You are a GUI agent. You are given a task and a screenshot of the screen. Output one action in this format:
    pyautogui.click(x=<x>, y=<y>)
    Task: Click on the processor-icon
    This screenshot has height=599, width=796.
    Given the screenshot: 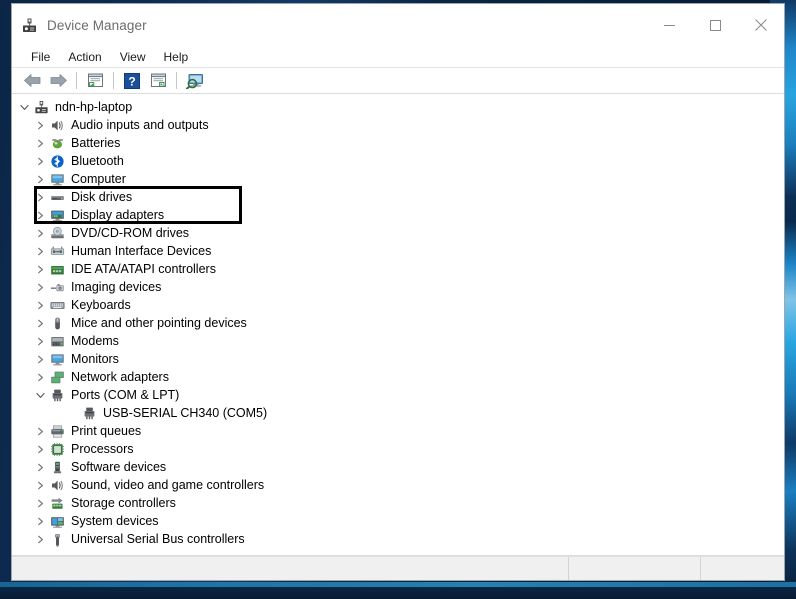 What is the action you would take?
    pyautogui.click(x=57, y=449)
    